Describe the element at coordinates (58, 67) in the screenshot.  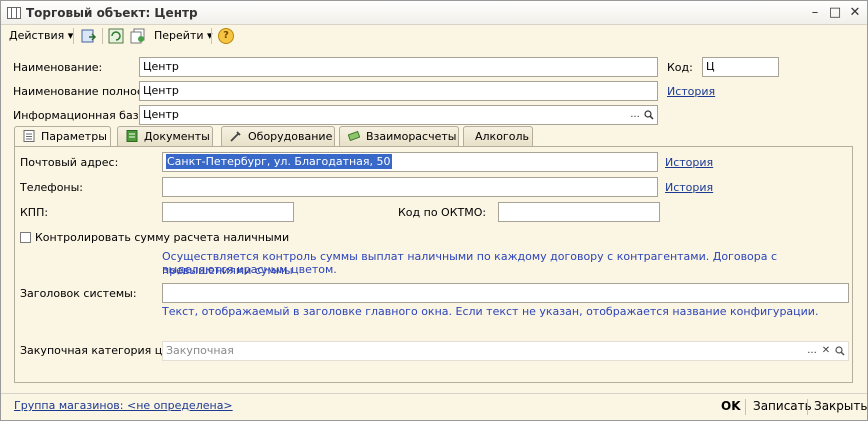
I see `name-label: Наименование:` at that location.